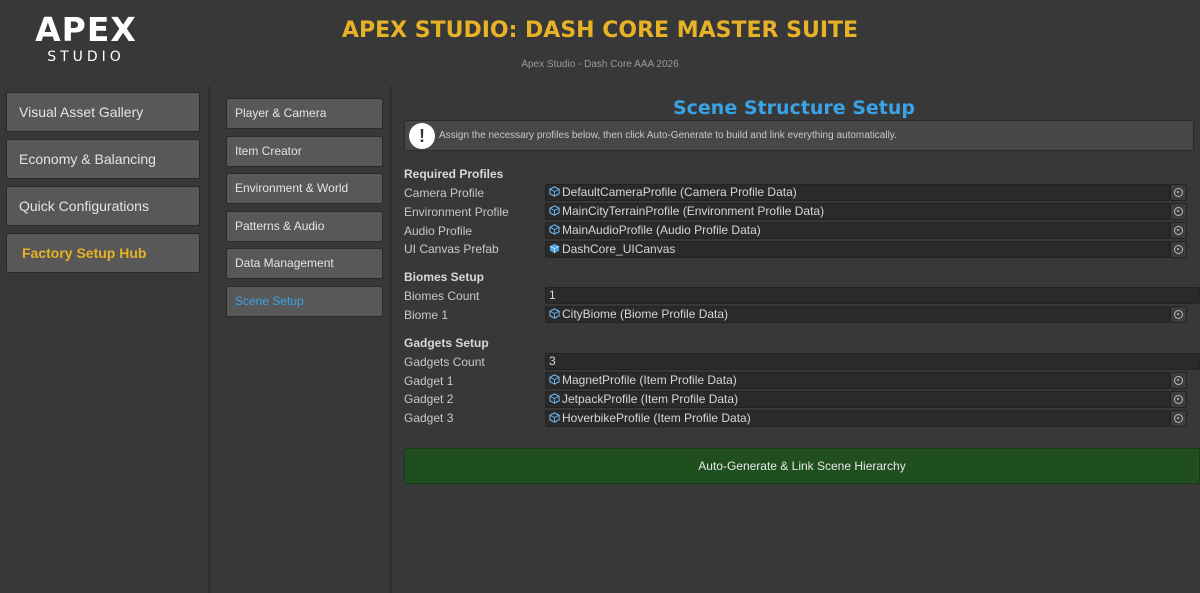  Describe the element at coordinates (872, 361) in the screenshot. I see `gadgets-count-input: 3` at that location.